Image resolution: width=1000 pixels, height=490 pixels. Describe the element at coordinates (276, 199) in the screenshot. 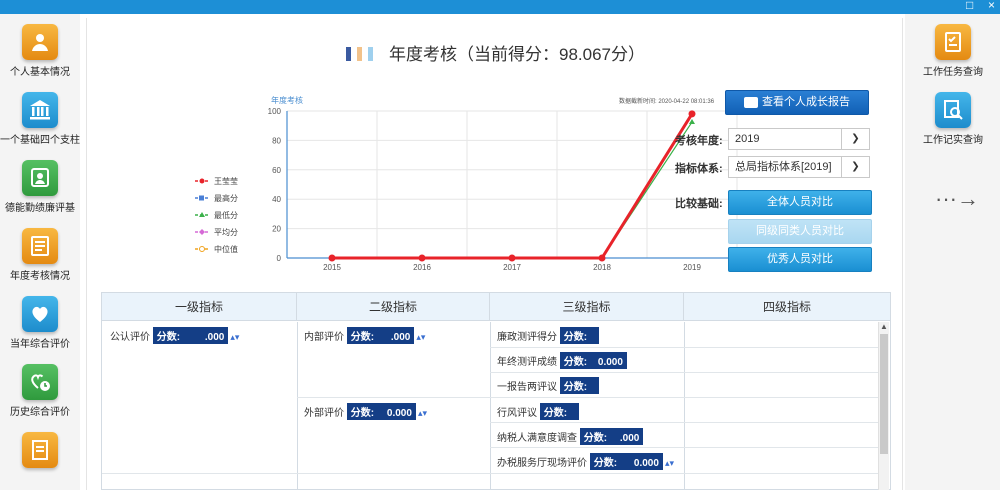

I see `y-tick-label: 40` at that location.